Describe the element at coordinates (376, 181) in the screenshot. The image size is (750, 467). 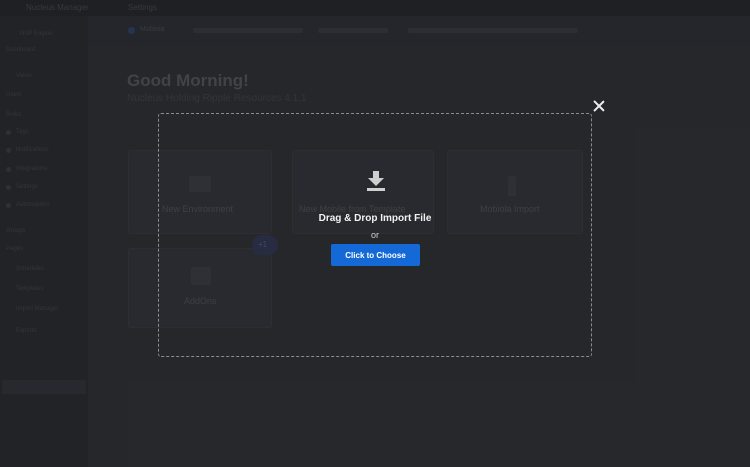
I see `download-icon` at that location.